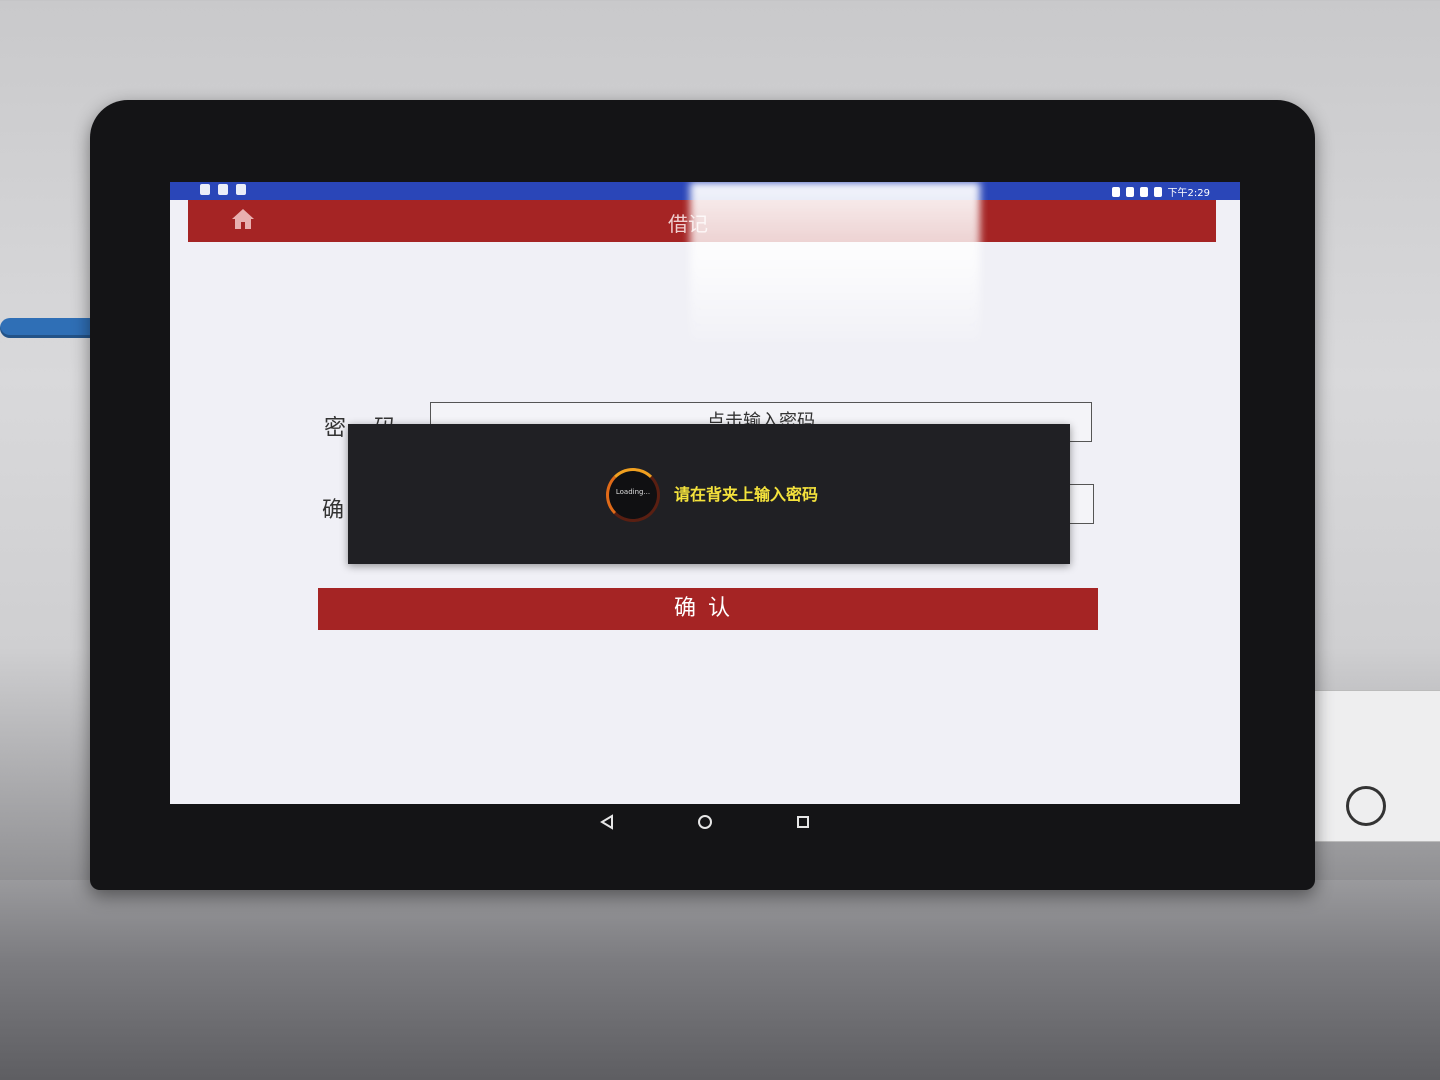  Describe the element at coordinates (1143, 191) in the screenshot. I see `wifi-icon` at that location.